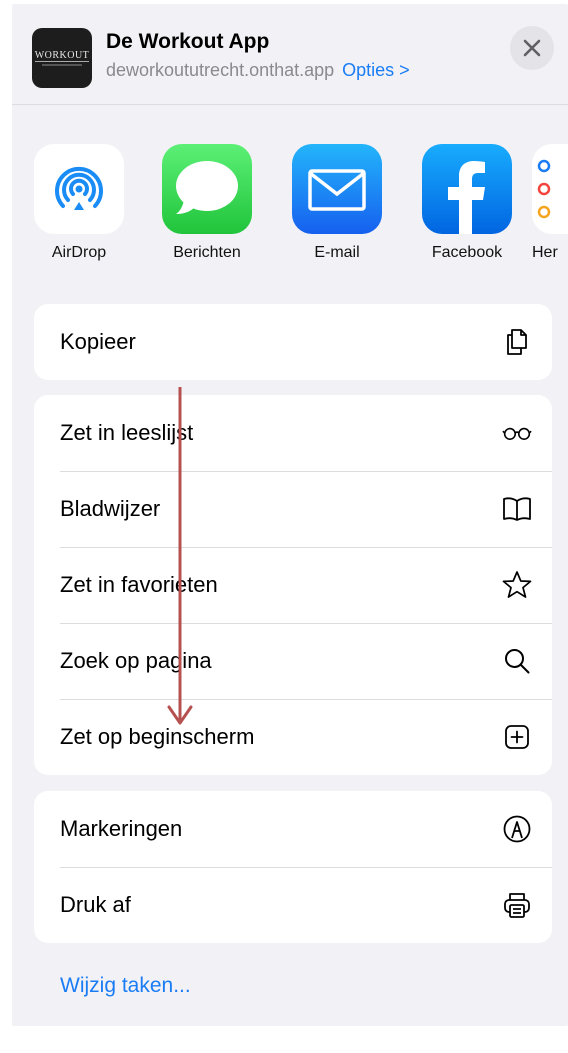  What do you see at coordinates (517, 342) in the screenshot?
I see `copy-icon` at bounding box center [517, 342].